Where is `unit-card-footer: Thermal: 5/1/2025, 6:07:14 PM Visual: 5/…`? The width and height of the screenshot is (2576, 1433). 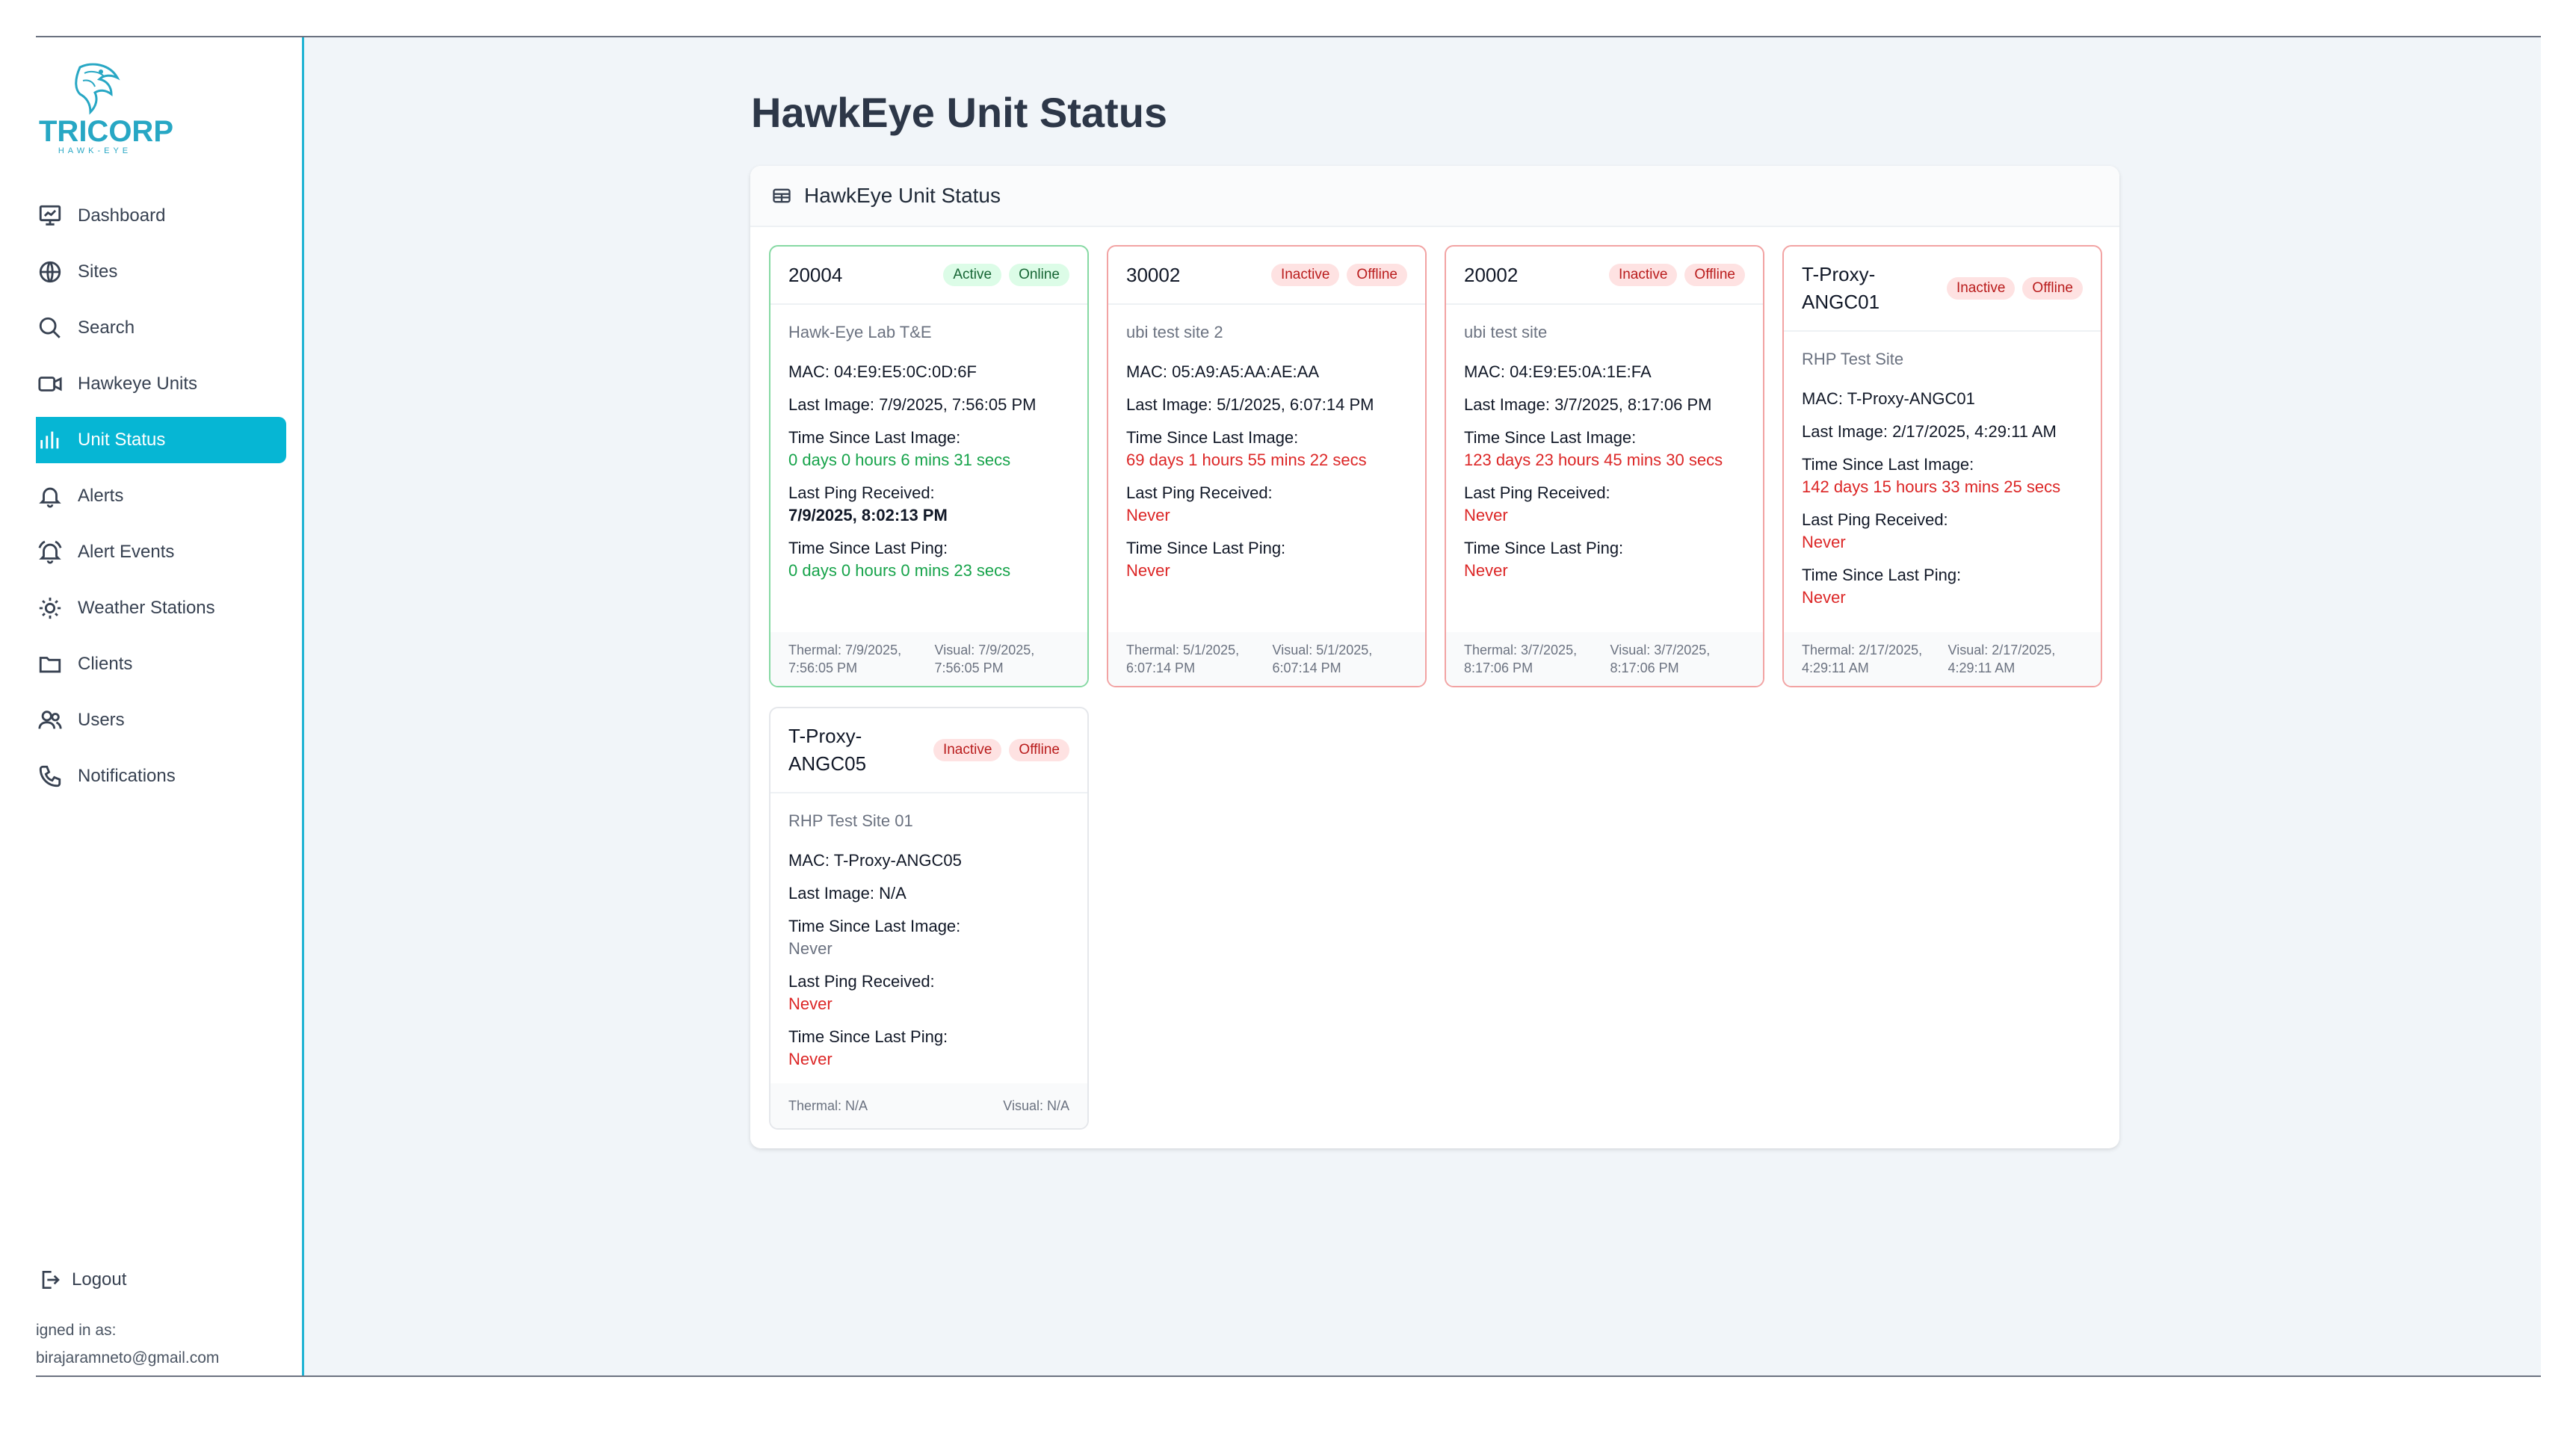 unit-card-footer: Thermal: 5/1/2025, 6:07:14 PM Visual: 5/… is located at coordinates (1266, 659).